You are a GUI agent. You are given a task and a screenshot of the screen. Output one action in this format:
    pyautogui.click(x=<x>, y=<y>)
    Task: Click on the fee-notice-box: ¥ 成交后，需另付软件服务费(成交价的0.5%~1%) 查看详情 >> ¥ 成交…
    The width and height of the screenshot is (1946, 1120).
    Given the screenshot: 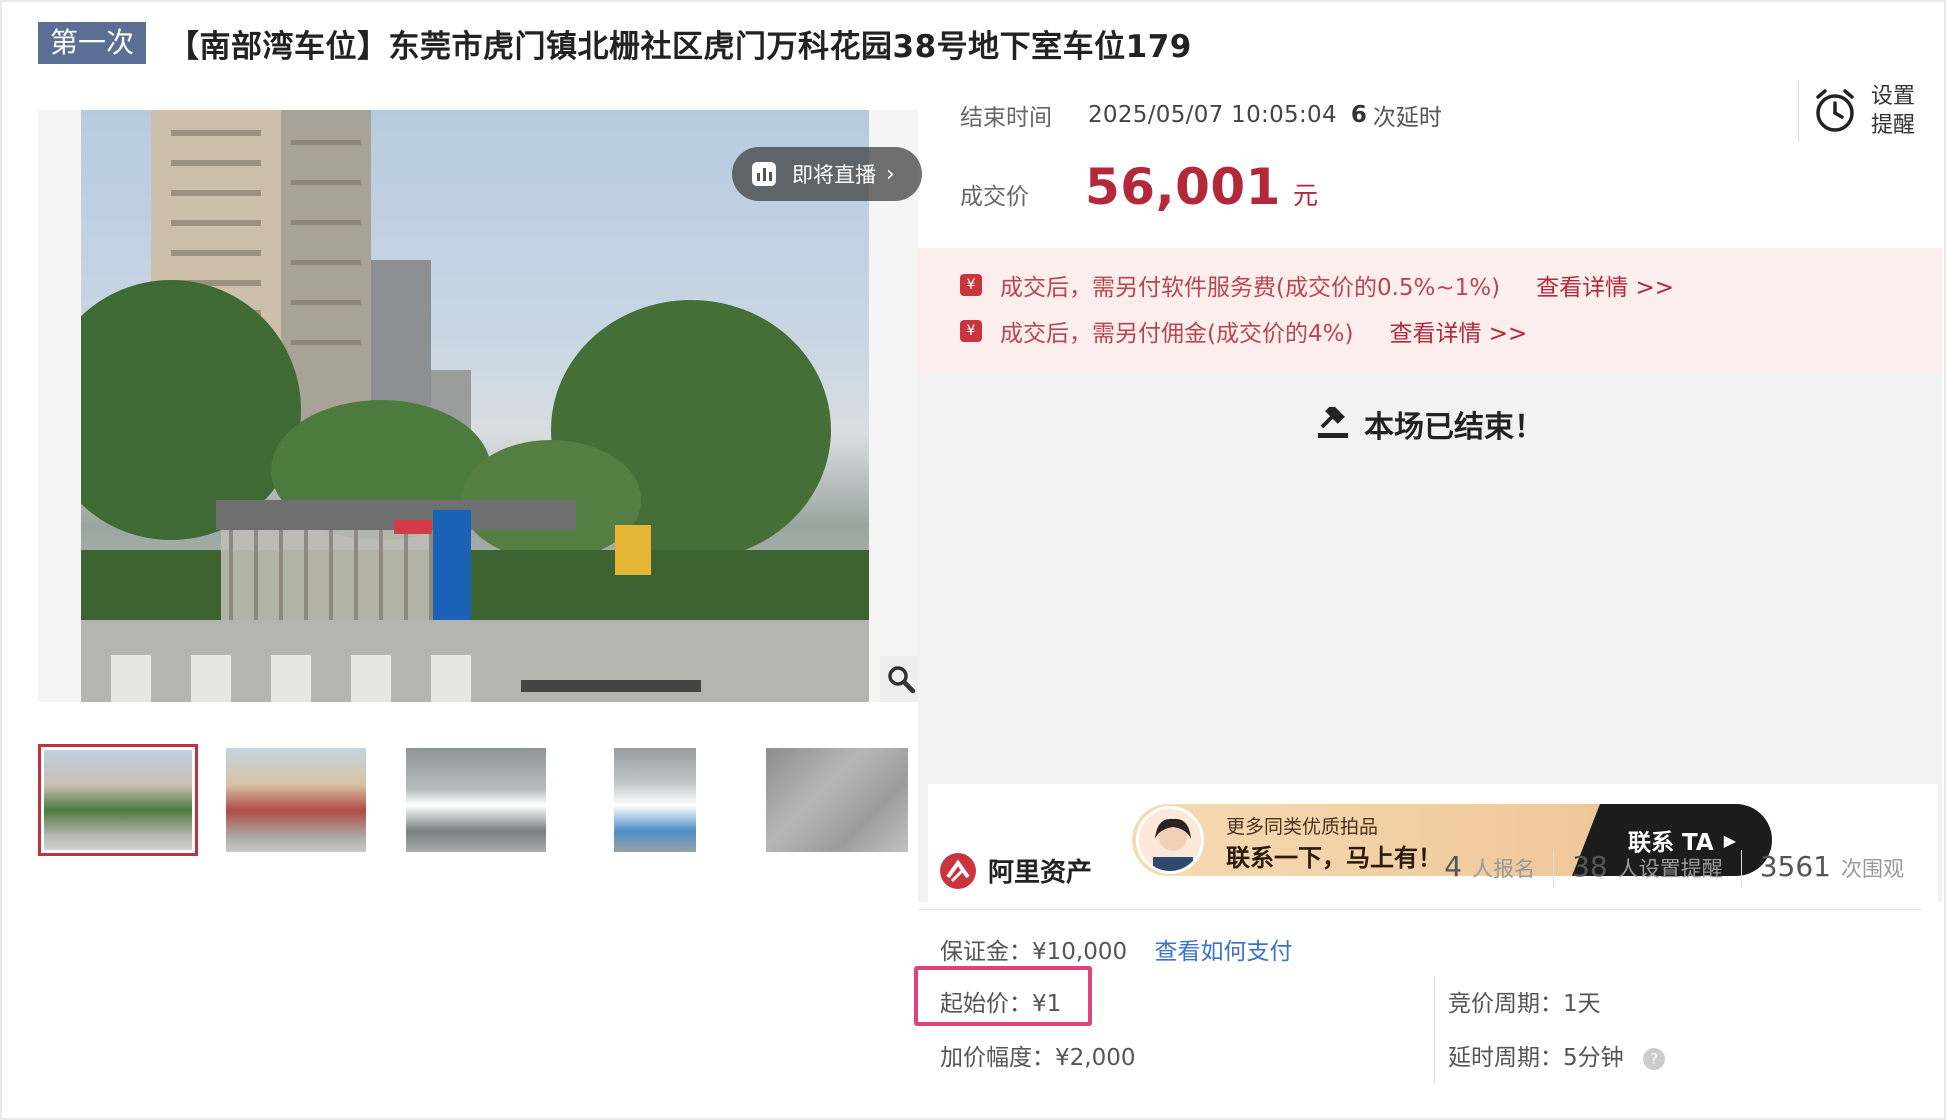 What is the action you would take?
    pyautogui.click(x=1430, y=310)
    